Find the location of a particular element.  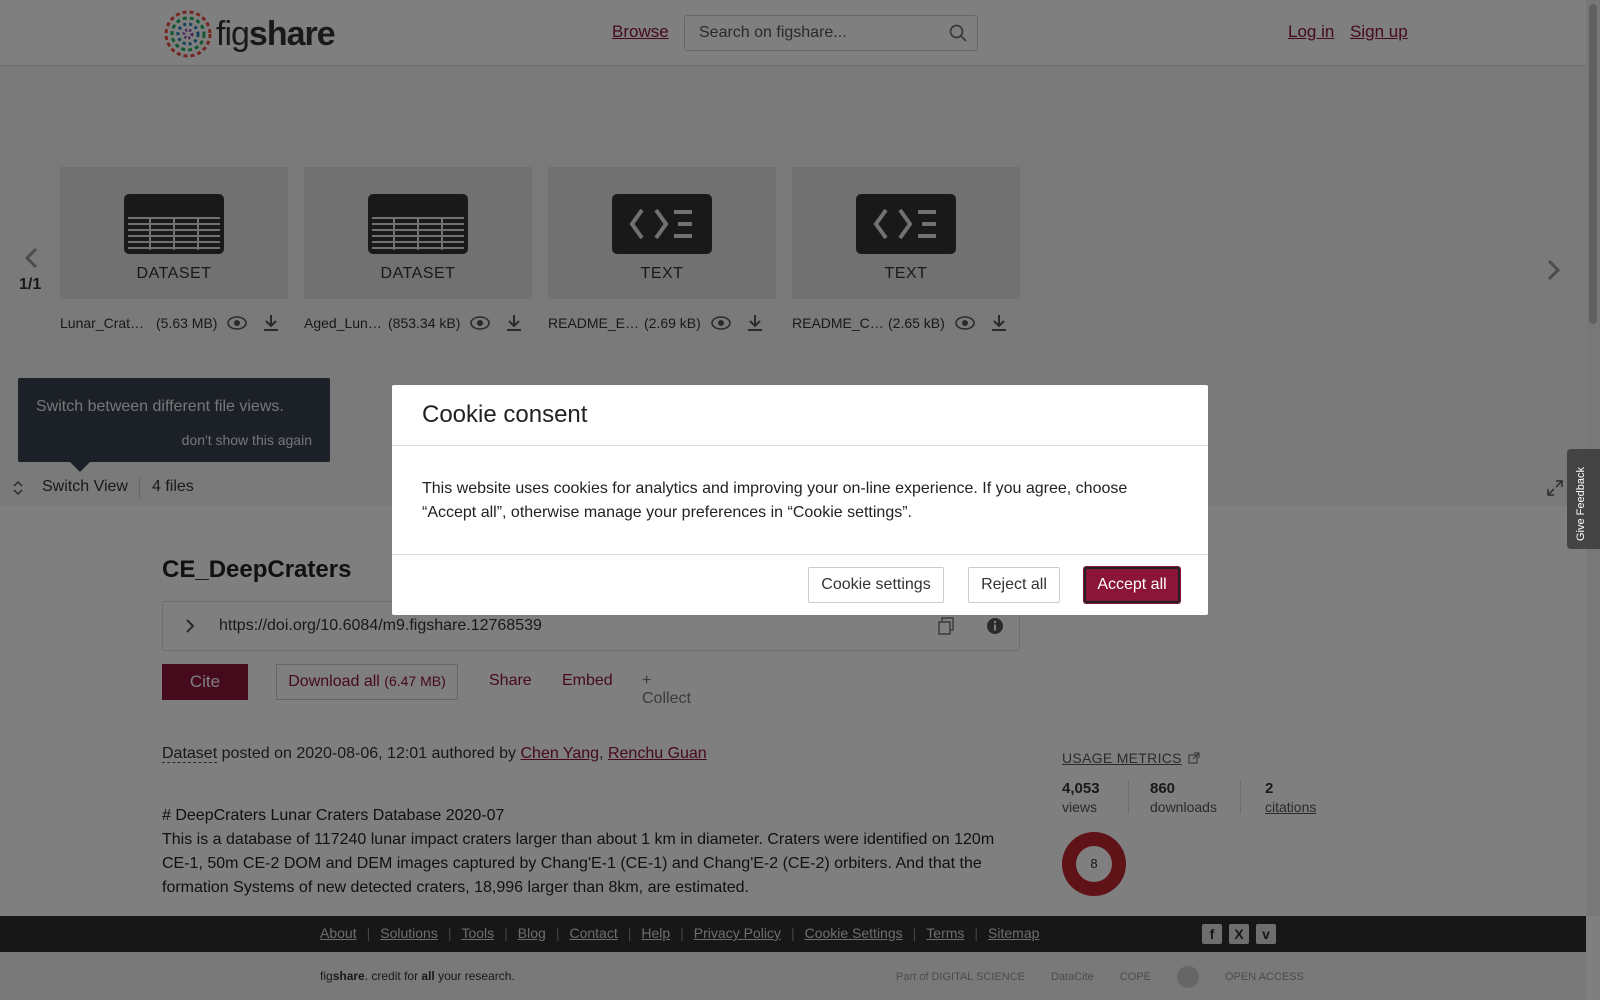

cookie-consent-title: Cookie consent is located at coordinates (505, 414).